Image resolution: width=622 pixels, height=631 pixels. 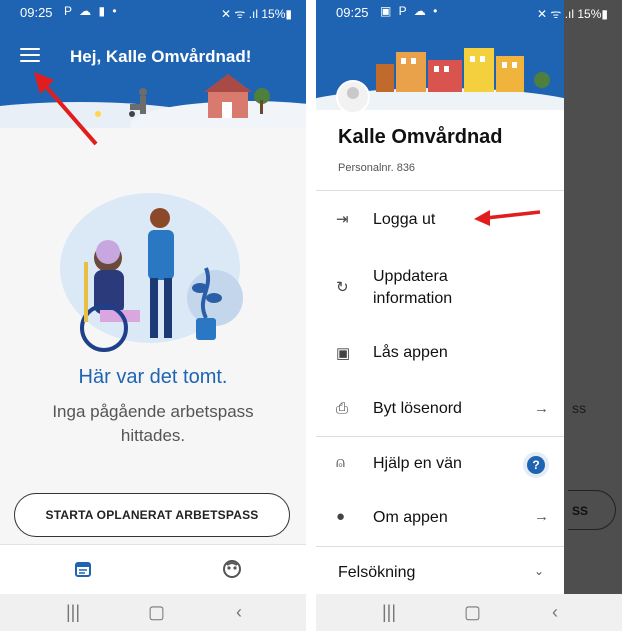 I want to click on user-name: Kalle Omvårdnad, so click(x=420, y=137).